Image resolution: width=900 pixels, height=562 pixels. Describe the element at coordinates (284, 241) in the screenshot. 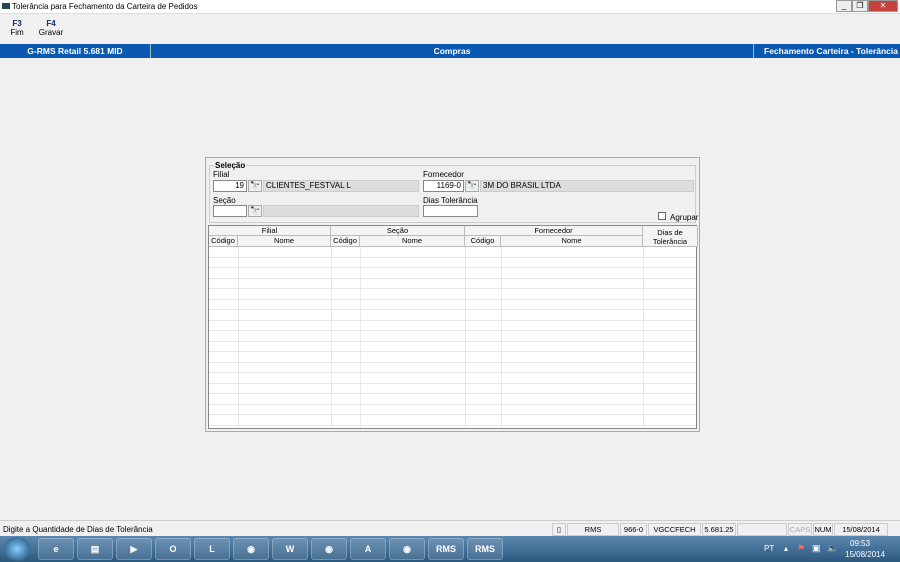

I see `col-filial-nome: Nome` at that location.